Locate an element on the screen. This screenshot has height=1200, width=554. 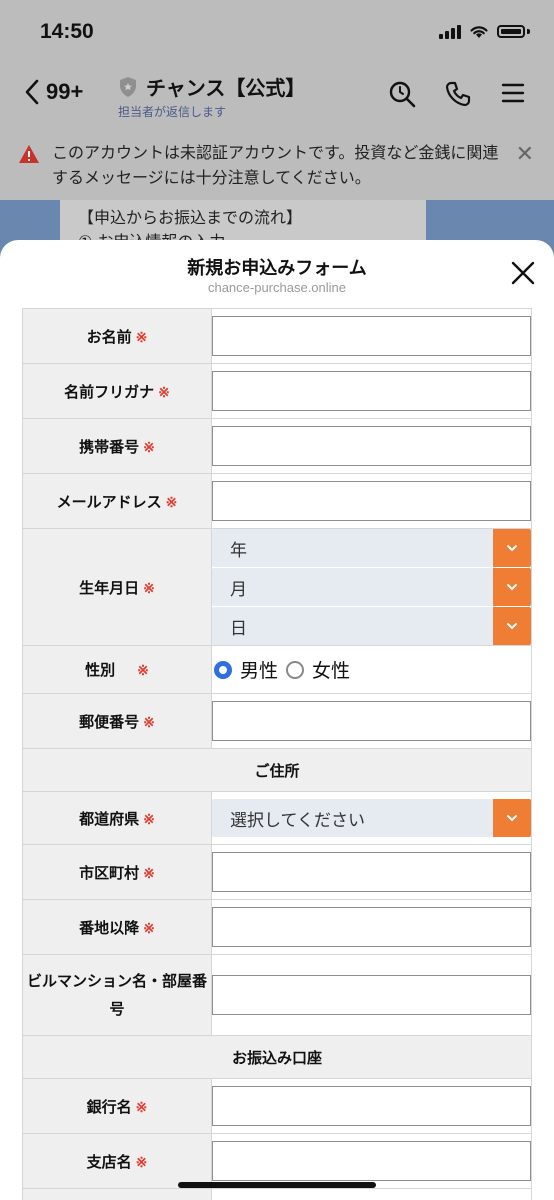
shield-icon is located at coordinates (128, 86).